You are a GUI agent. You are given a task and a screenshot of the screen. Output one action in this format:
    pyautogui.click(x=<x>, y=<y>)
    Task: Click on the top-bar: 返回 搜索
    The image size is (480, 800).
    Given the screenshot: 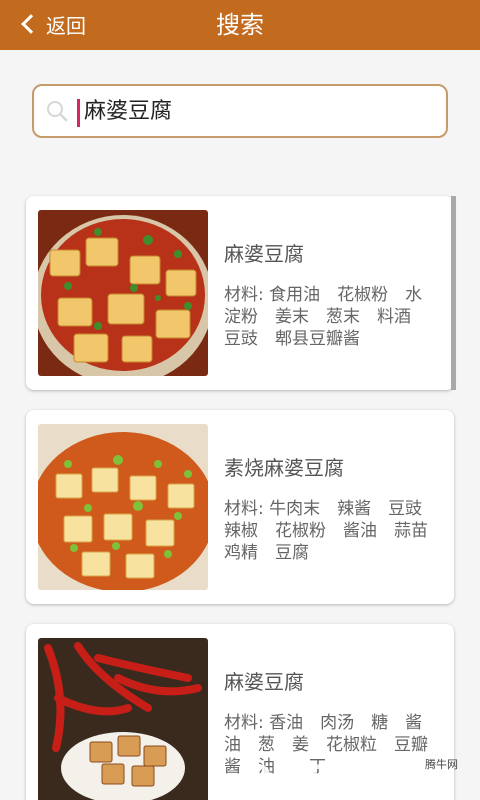 What is the action you would take?
    pyautogui.click(x=240, y=25)
    